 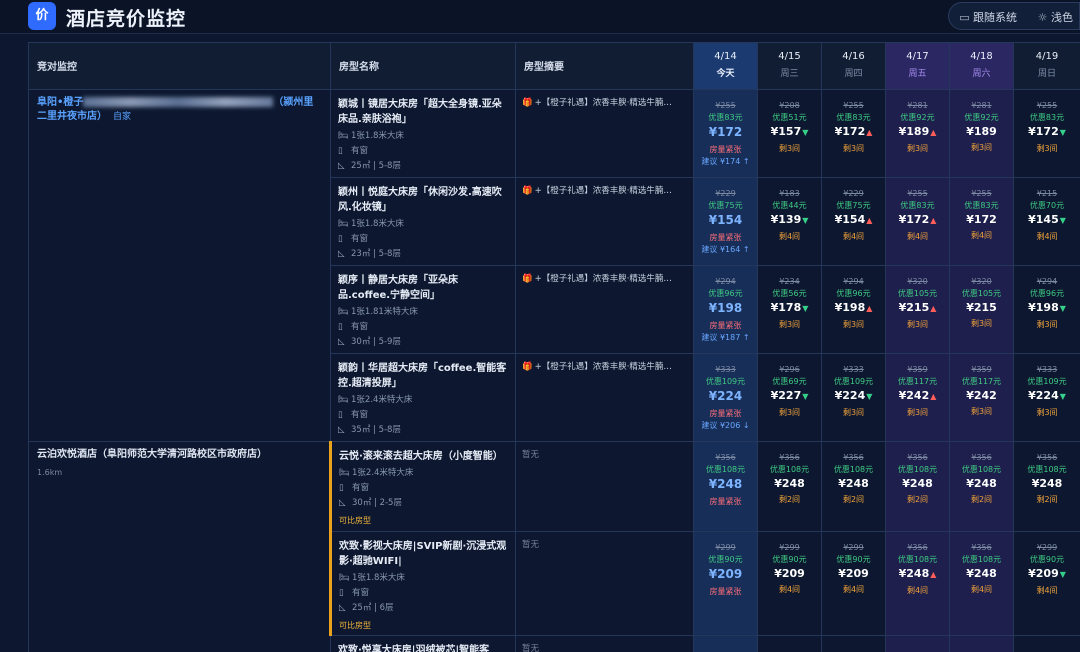 I want to click on column-header-date: 4/16 周四, so click(x=853, y=66).